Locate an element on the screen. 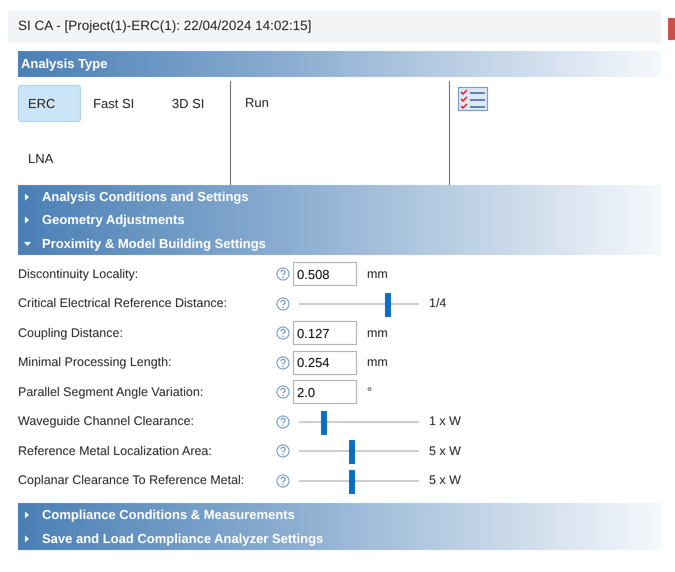 Image resolution: width=675 pixels, height=572 pixels. input-field: 0.254 is located at coordinates (325, 362).